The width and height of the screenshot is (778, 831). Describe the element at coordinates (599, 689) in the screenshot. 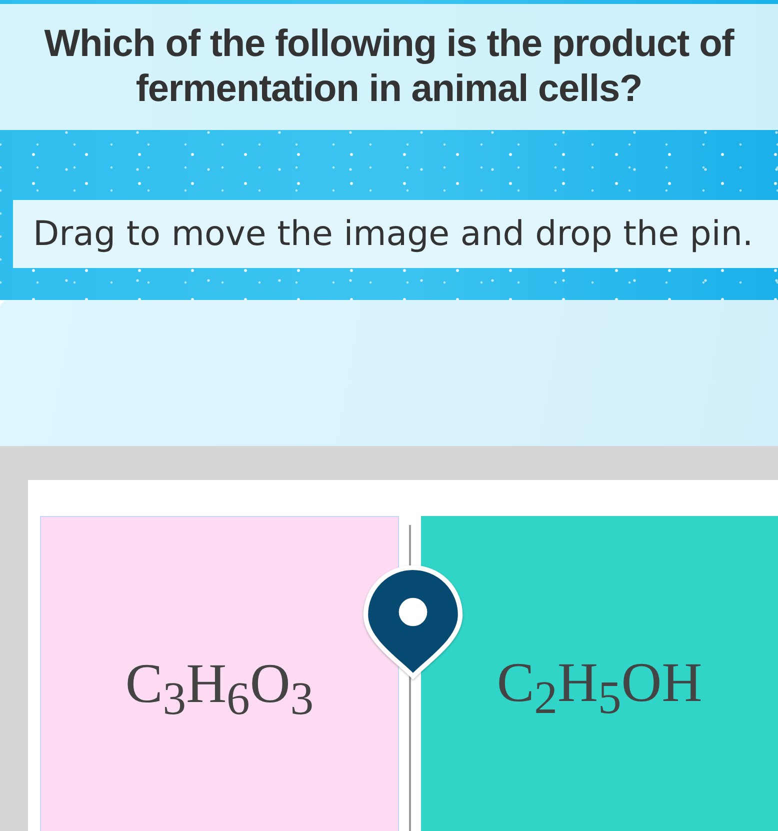

I see `formula-text: C$_{2}$H$_{5}$OH` at that location.